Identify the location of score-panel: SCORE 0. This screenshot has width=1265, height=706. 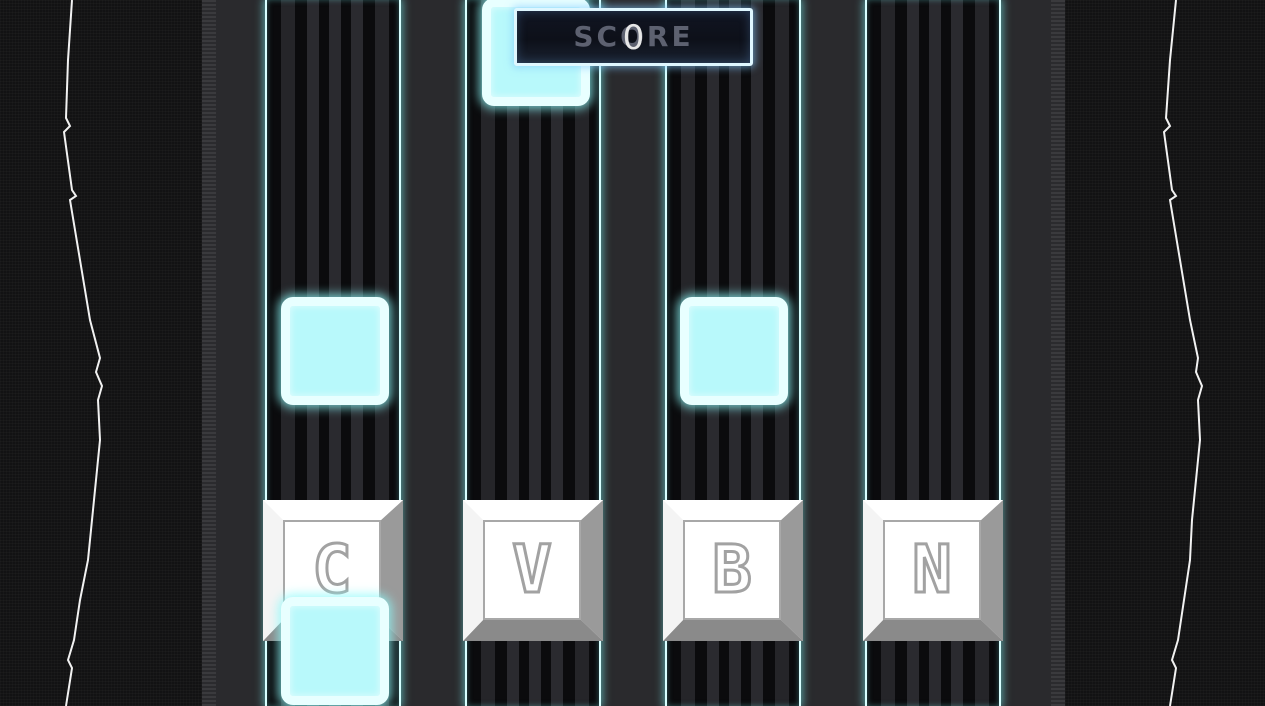
(633, 37).